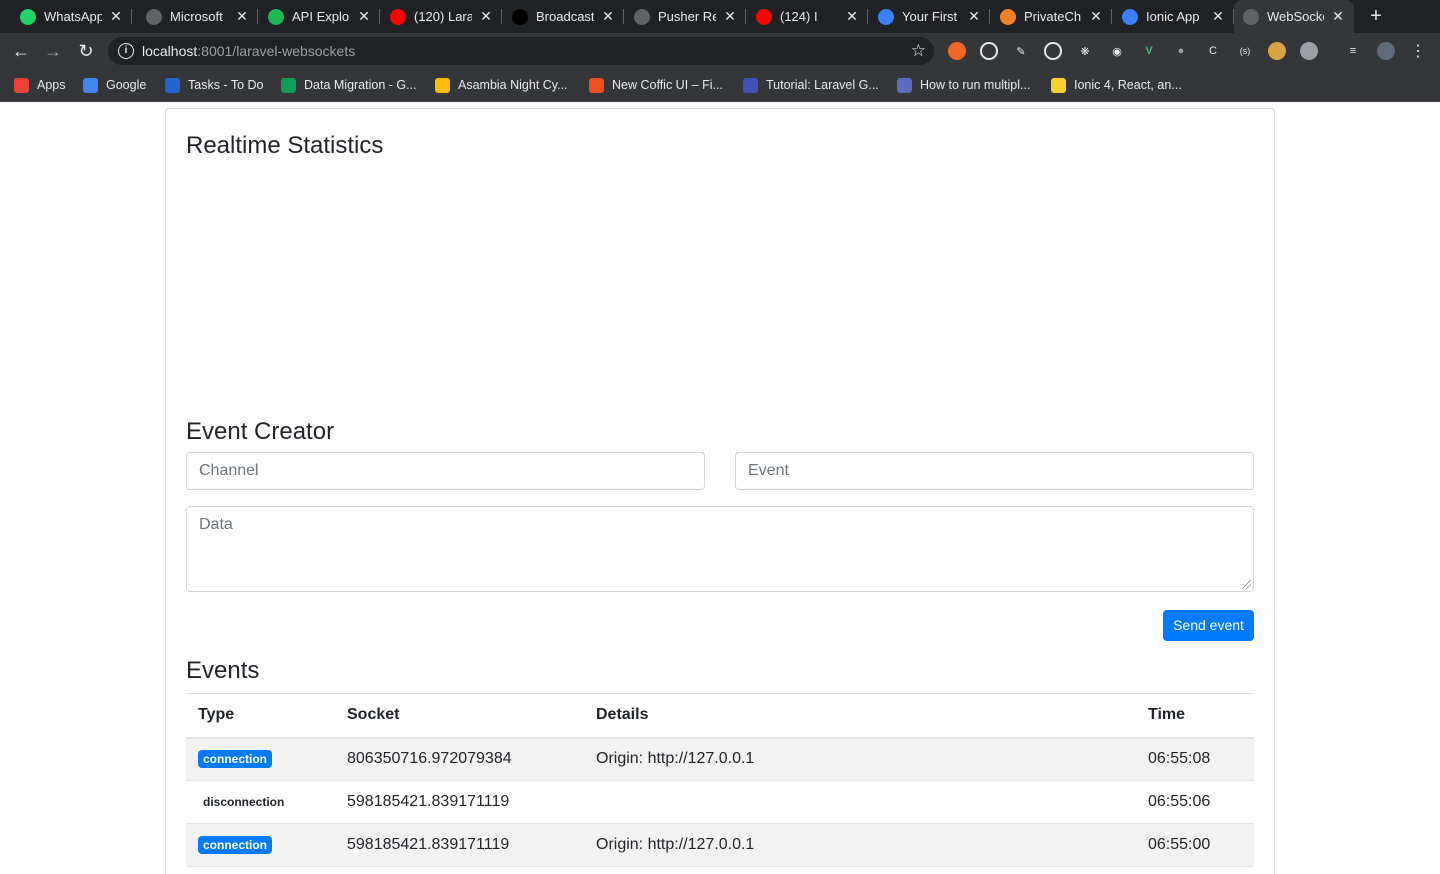 The image size is (1440, 874). Describe the element at coordinates (1021, 51) in the screenshot. I see `pen-icon: ✎` at that location.